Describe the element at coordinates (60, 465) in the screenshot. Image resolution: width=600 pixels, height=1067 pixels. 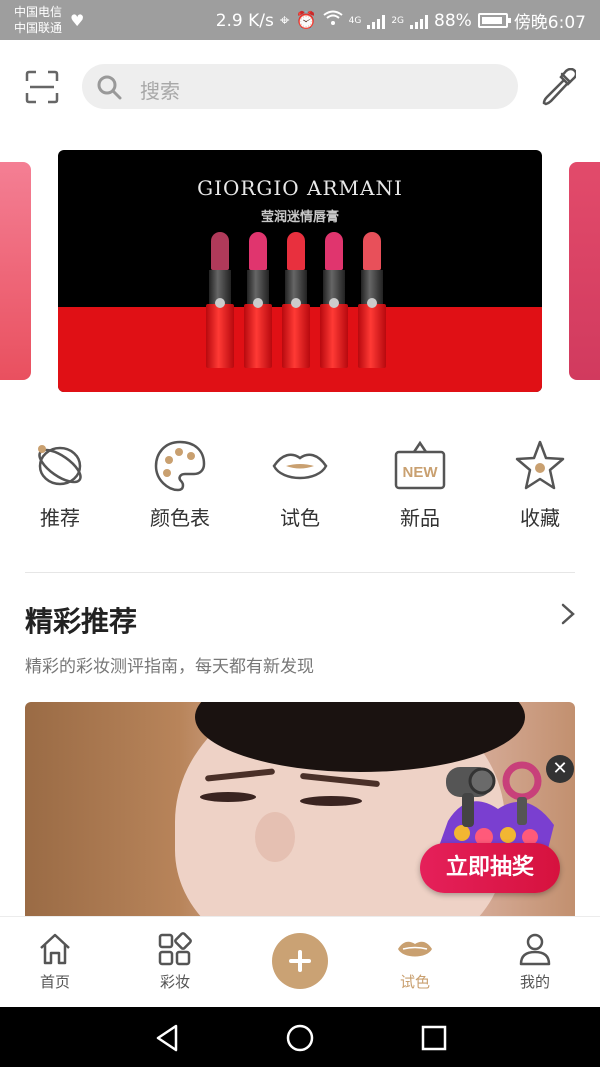
I see `atom-icon` at that location.